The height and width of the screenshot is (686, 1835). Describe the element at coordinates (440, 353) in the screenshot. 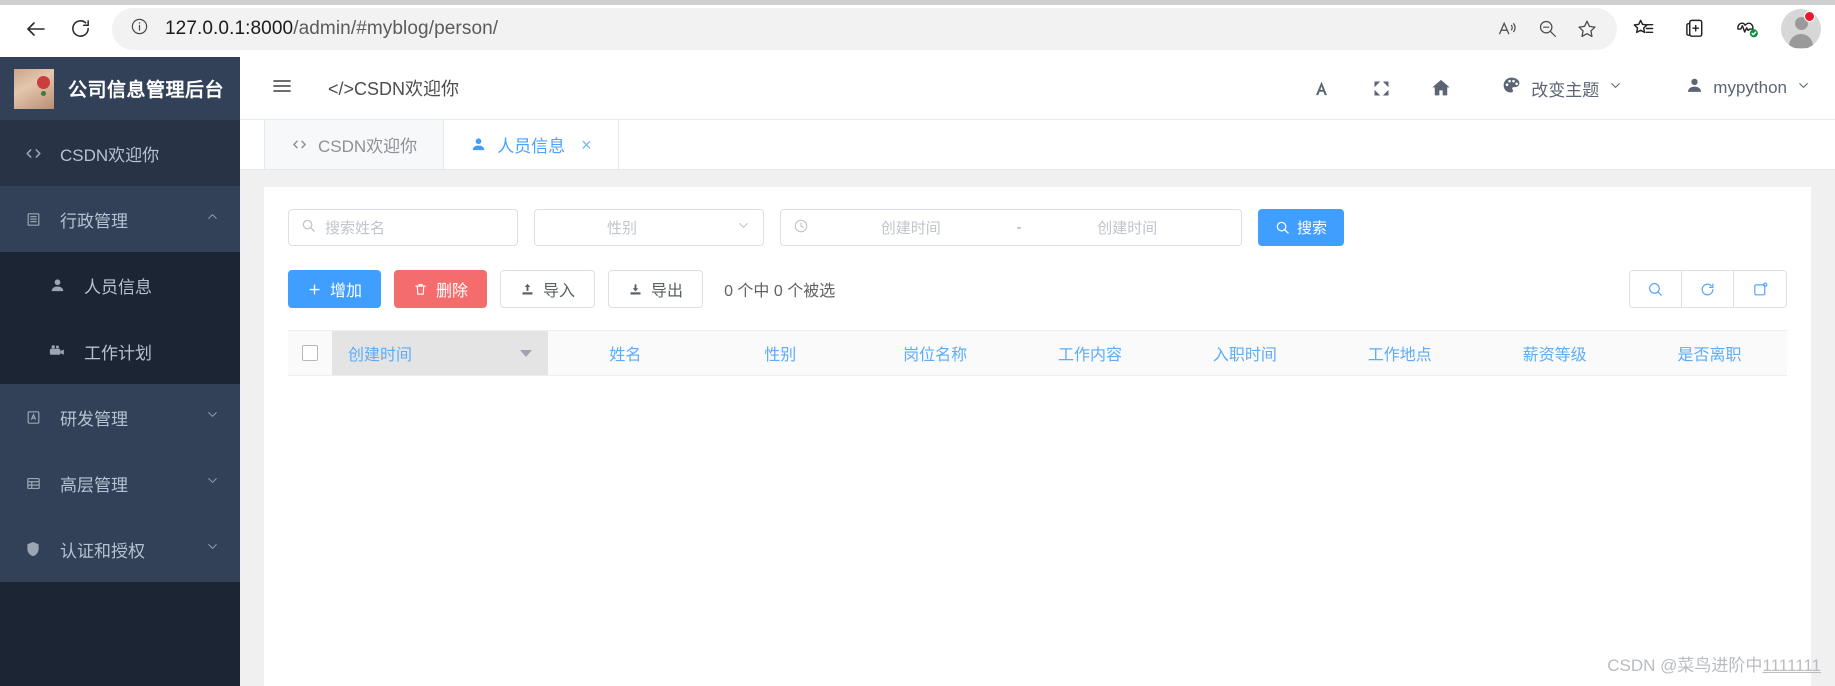

I see `column-header-create-time: 创建时间` at that location.